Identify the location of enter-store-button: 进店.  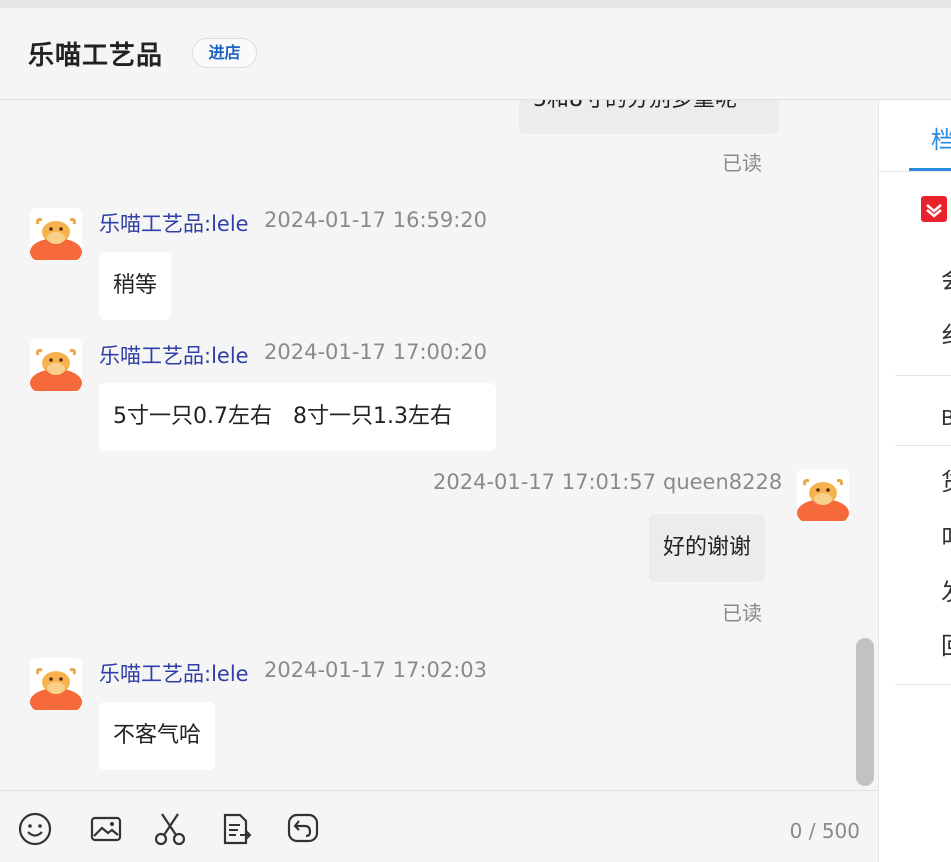
(224, 53).